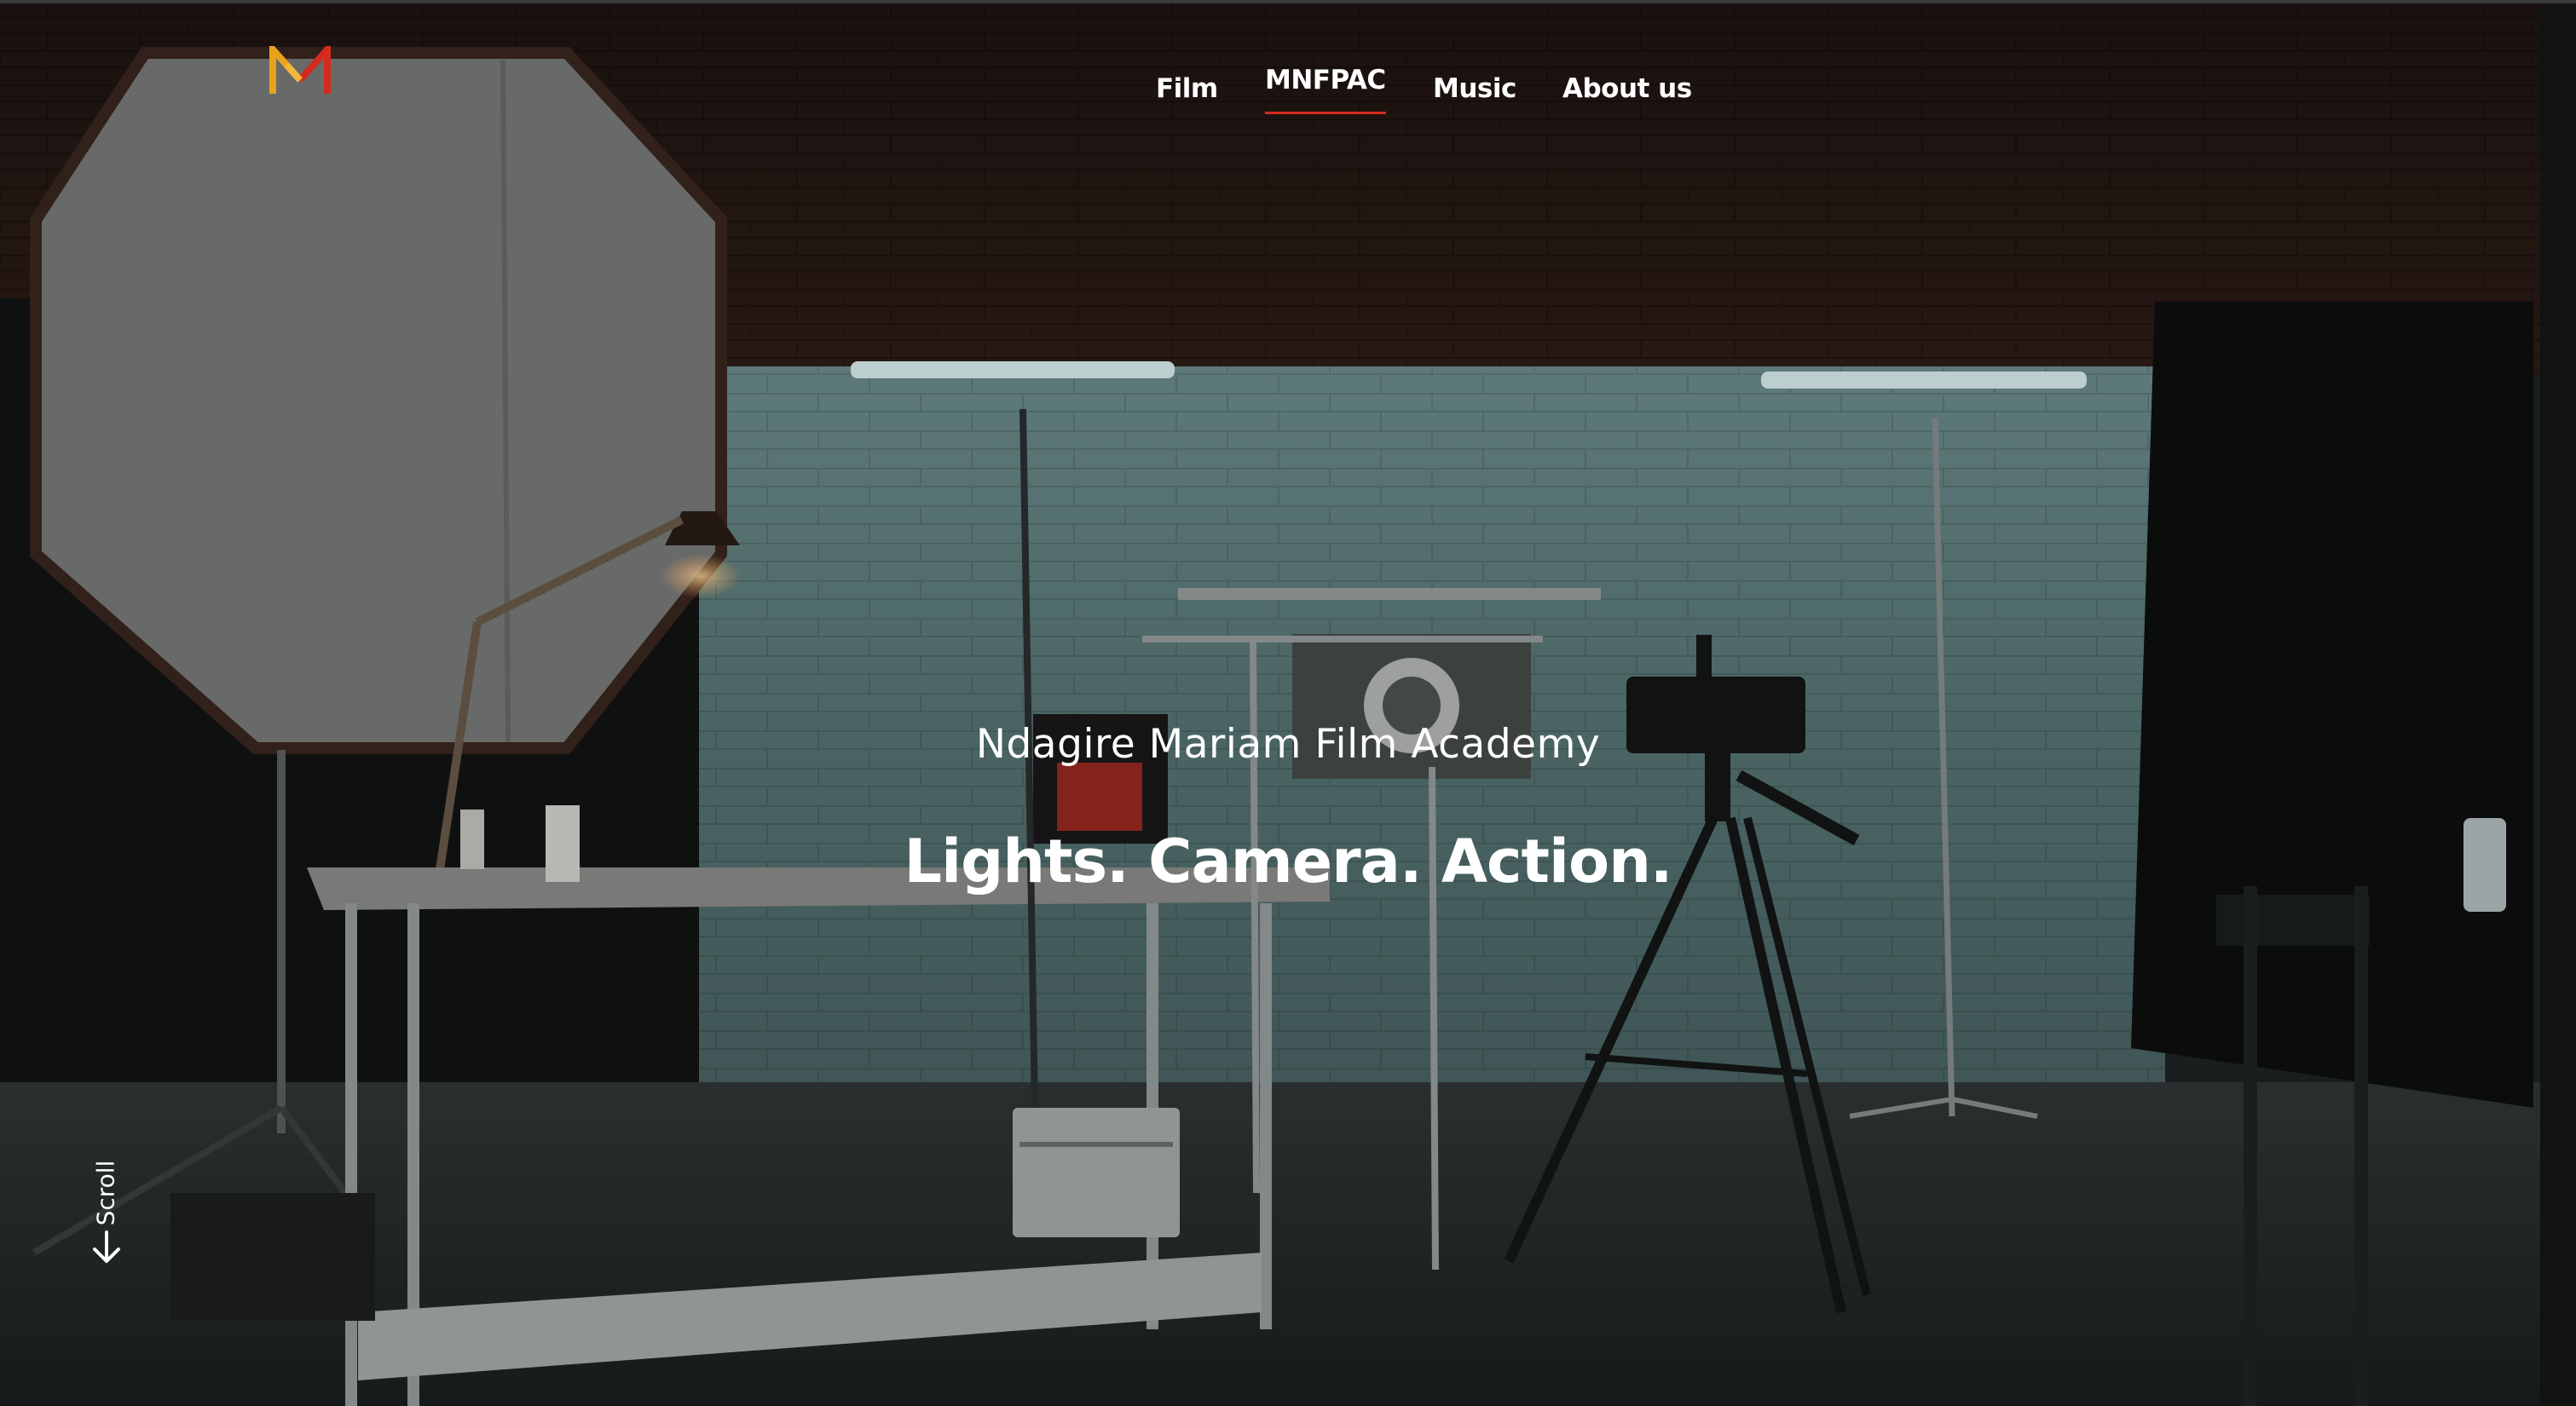  Describe the element at coordinates (1474, 88) in the screenshot. I see `nav-item-music: Music` at that location.